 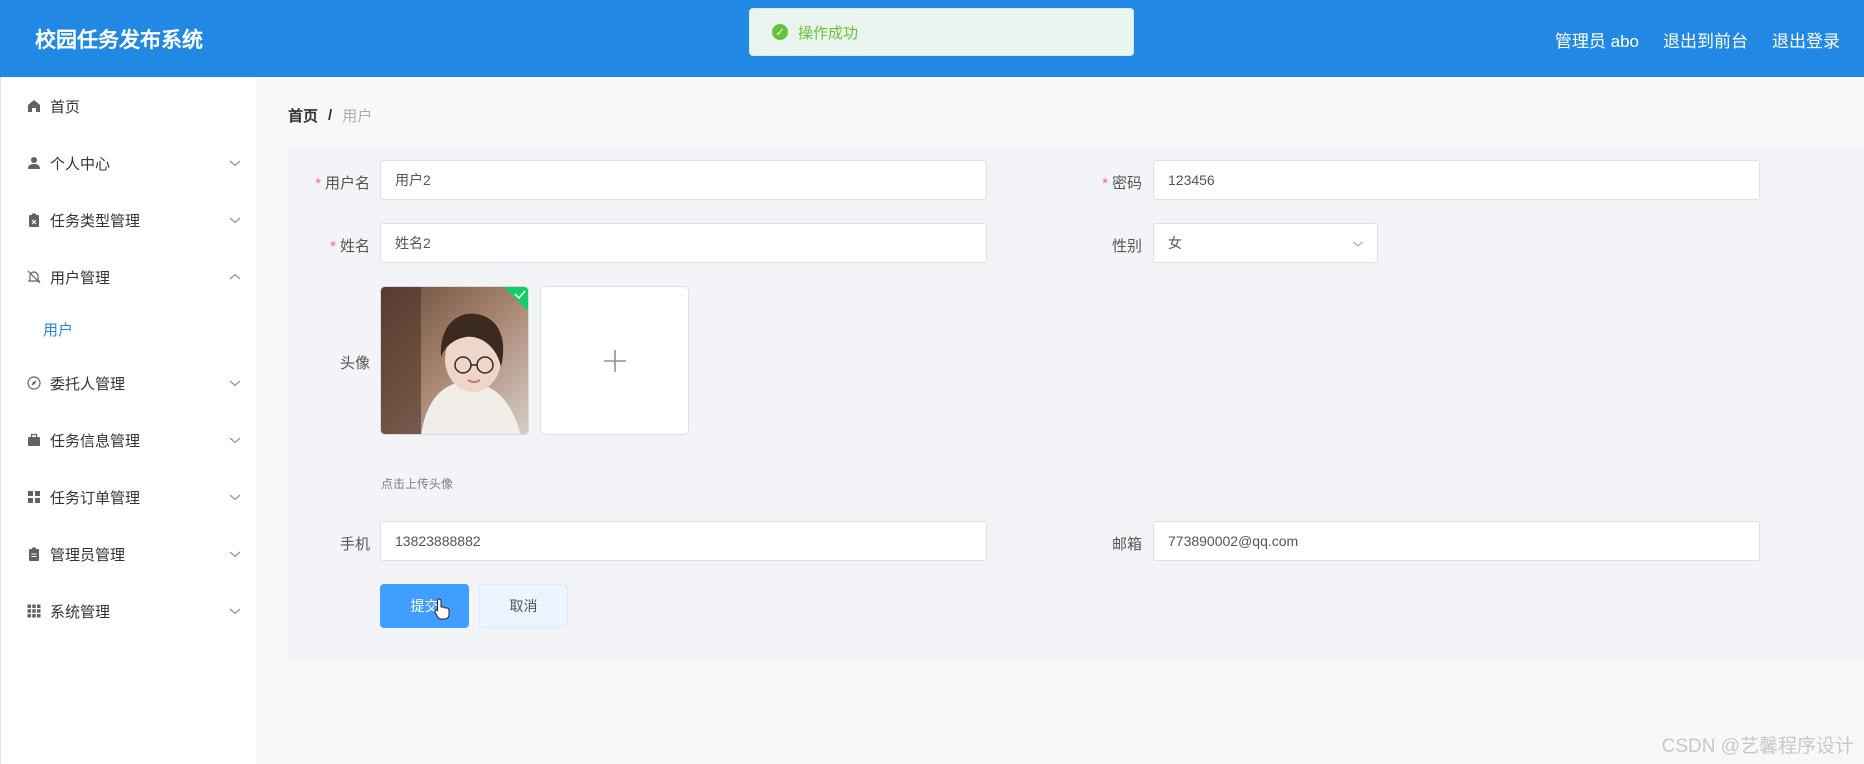 What do you see at coordinates (34, 440) in the screenshot?
I see `briefcase-icon` at bounding box center [34, 440].